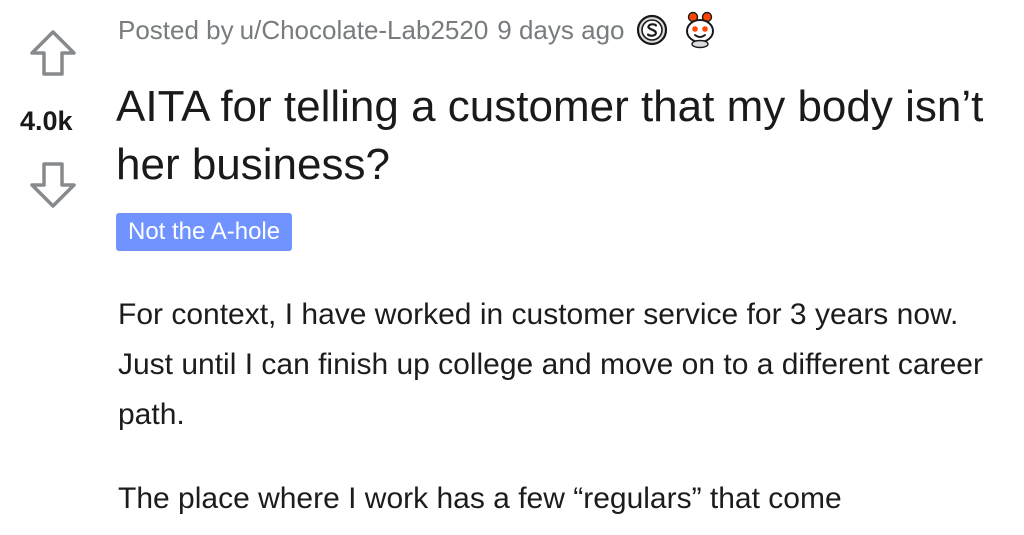  I want to click on author-link: u/Chocolate-Lab2520, so click(364, 30).